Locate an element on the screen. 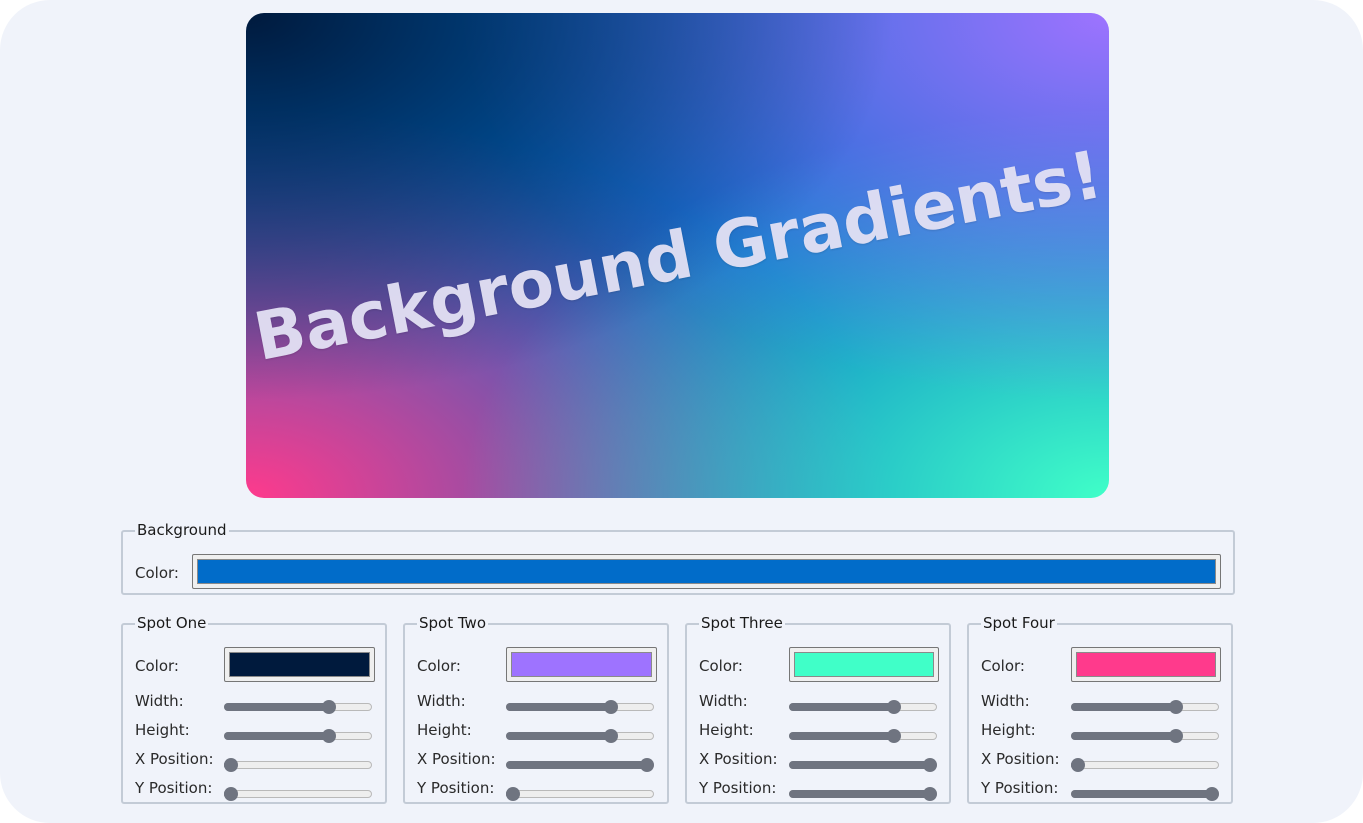  background-color-swatch is located at coordinates (706, 571).